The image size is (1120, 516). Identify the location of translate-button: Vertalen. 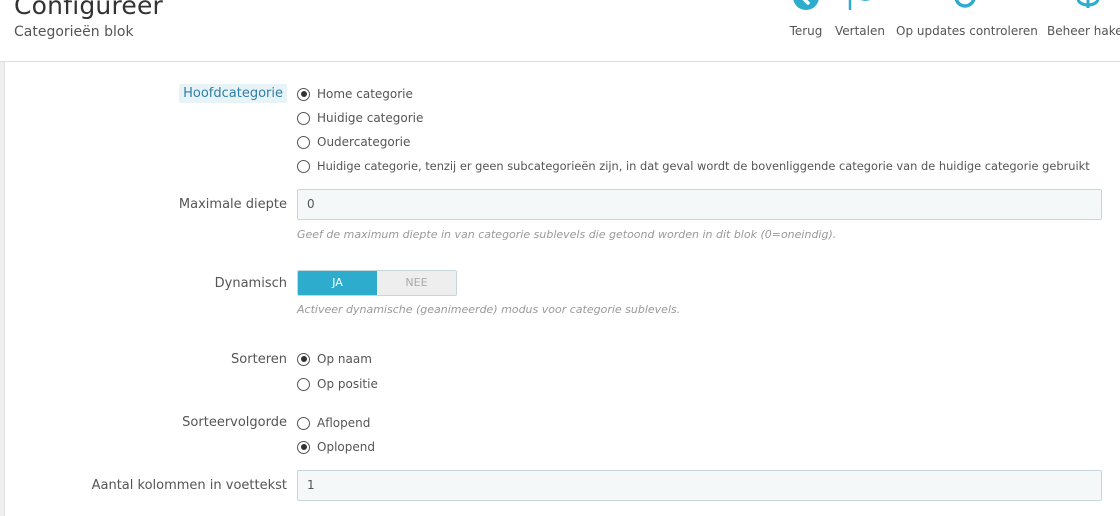
(860, 22).